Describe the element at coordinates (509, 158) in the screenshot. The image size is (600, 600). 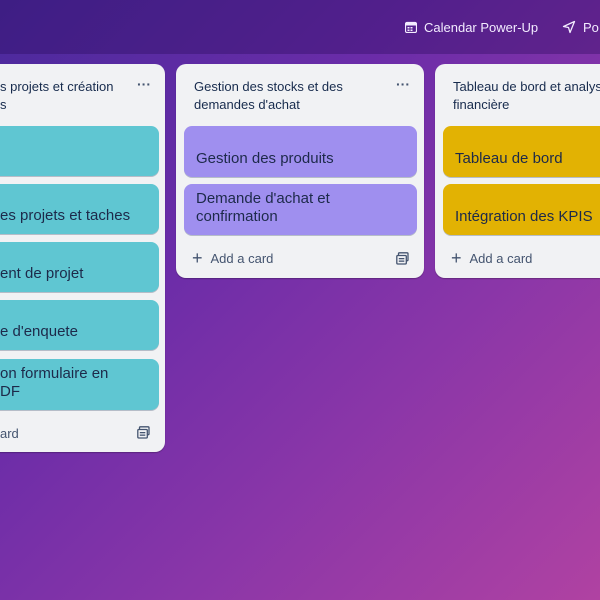
I see `card-title: Tableau de bord` at that location.